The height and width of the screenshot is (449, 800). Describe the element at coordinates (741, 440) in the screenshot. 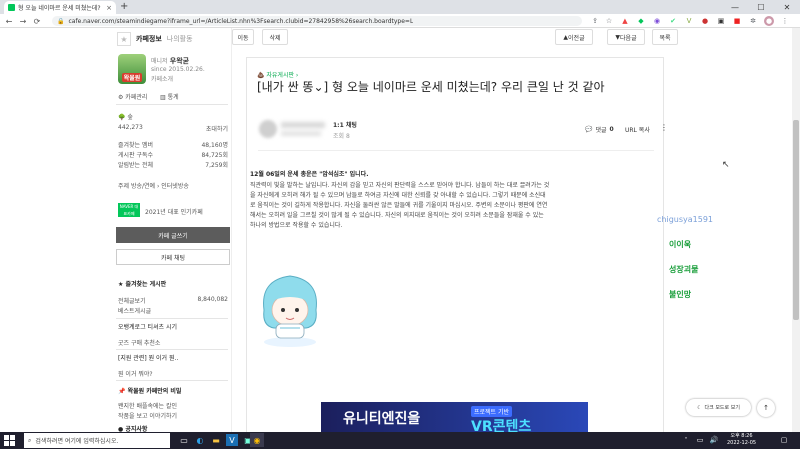

I see `taskbar-clock: 오후 8:26 2022-12-05` at that location.